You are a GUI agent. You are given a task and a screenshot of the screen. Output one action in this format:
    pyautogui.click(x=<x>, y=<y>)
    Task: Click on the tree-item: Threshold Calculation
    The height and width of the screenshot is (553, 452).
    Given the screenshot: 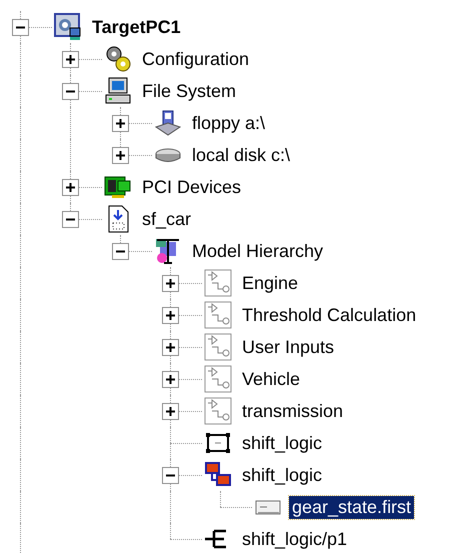 What is the action you would take?
    pyautogui.click(x=329, y=315)
    